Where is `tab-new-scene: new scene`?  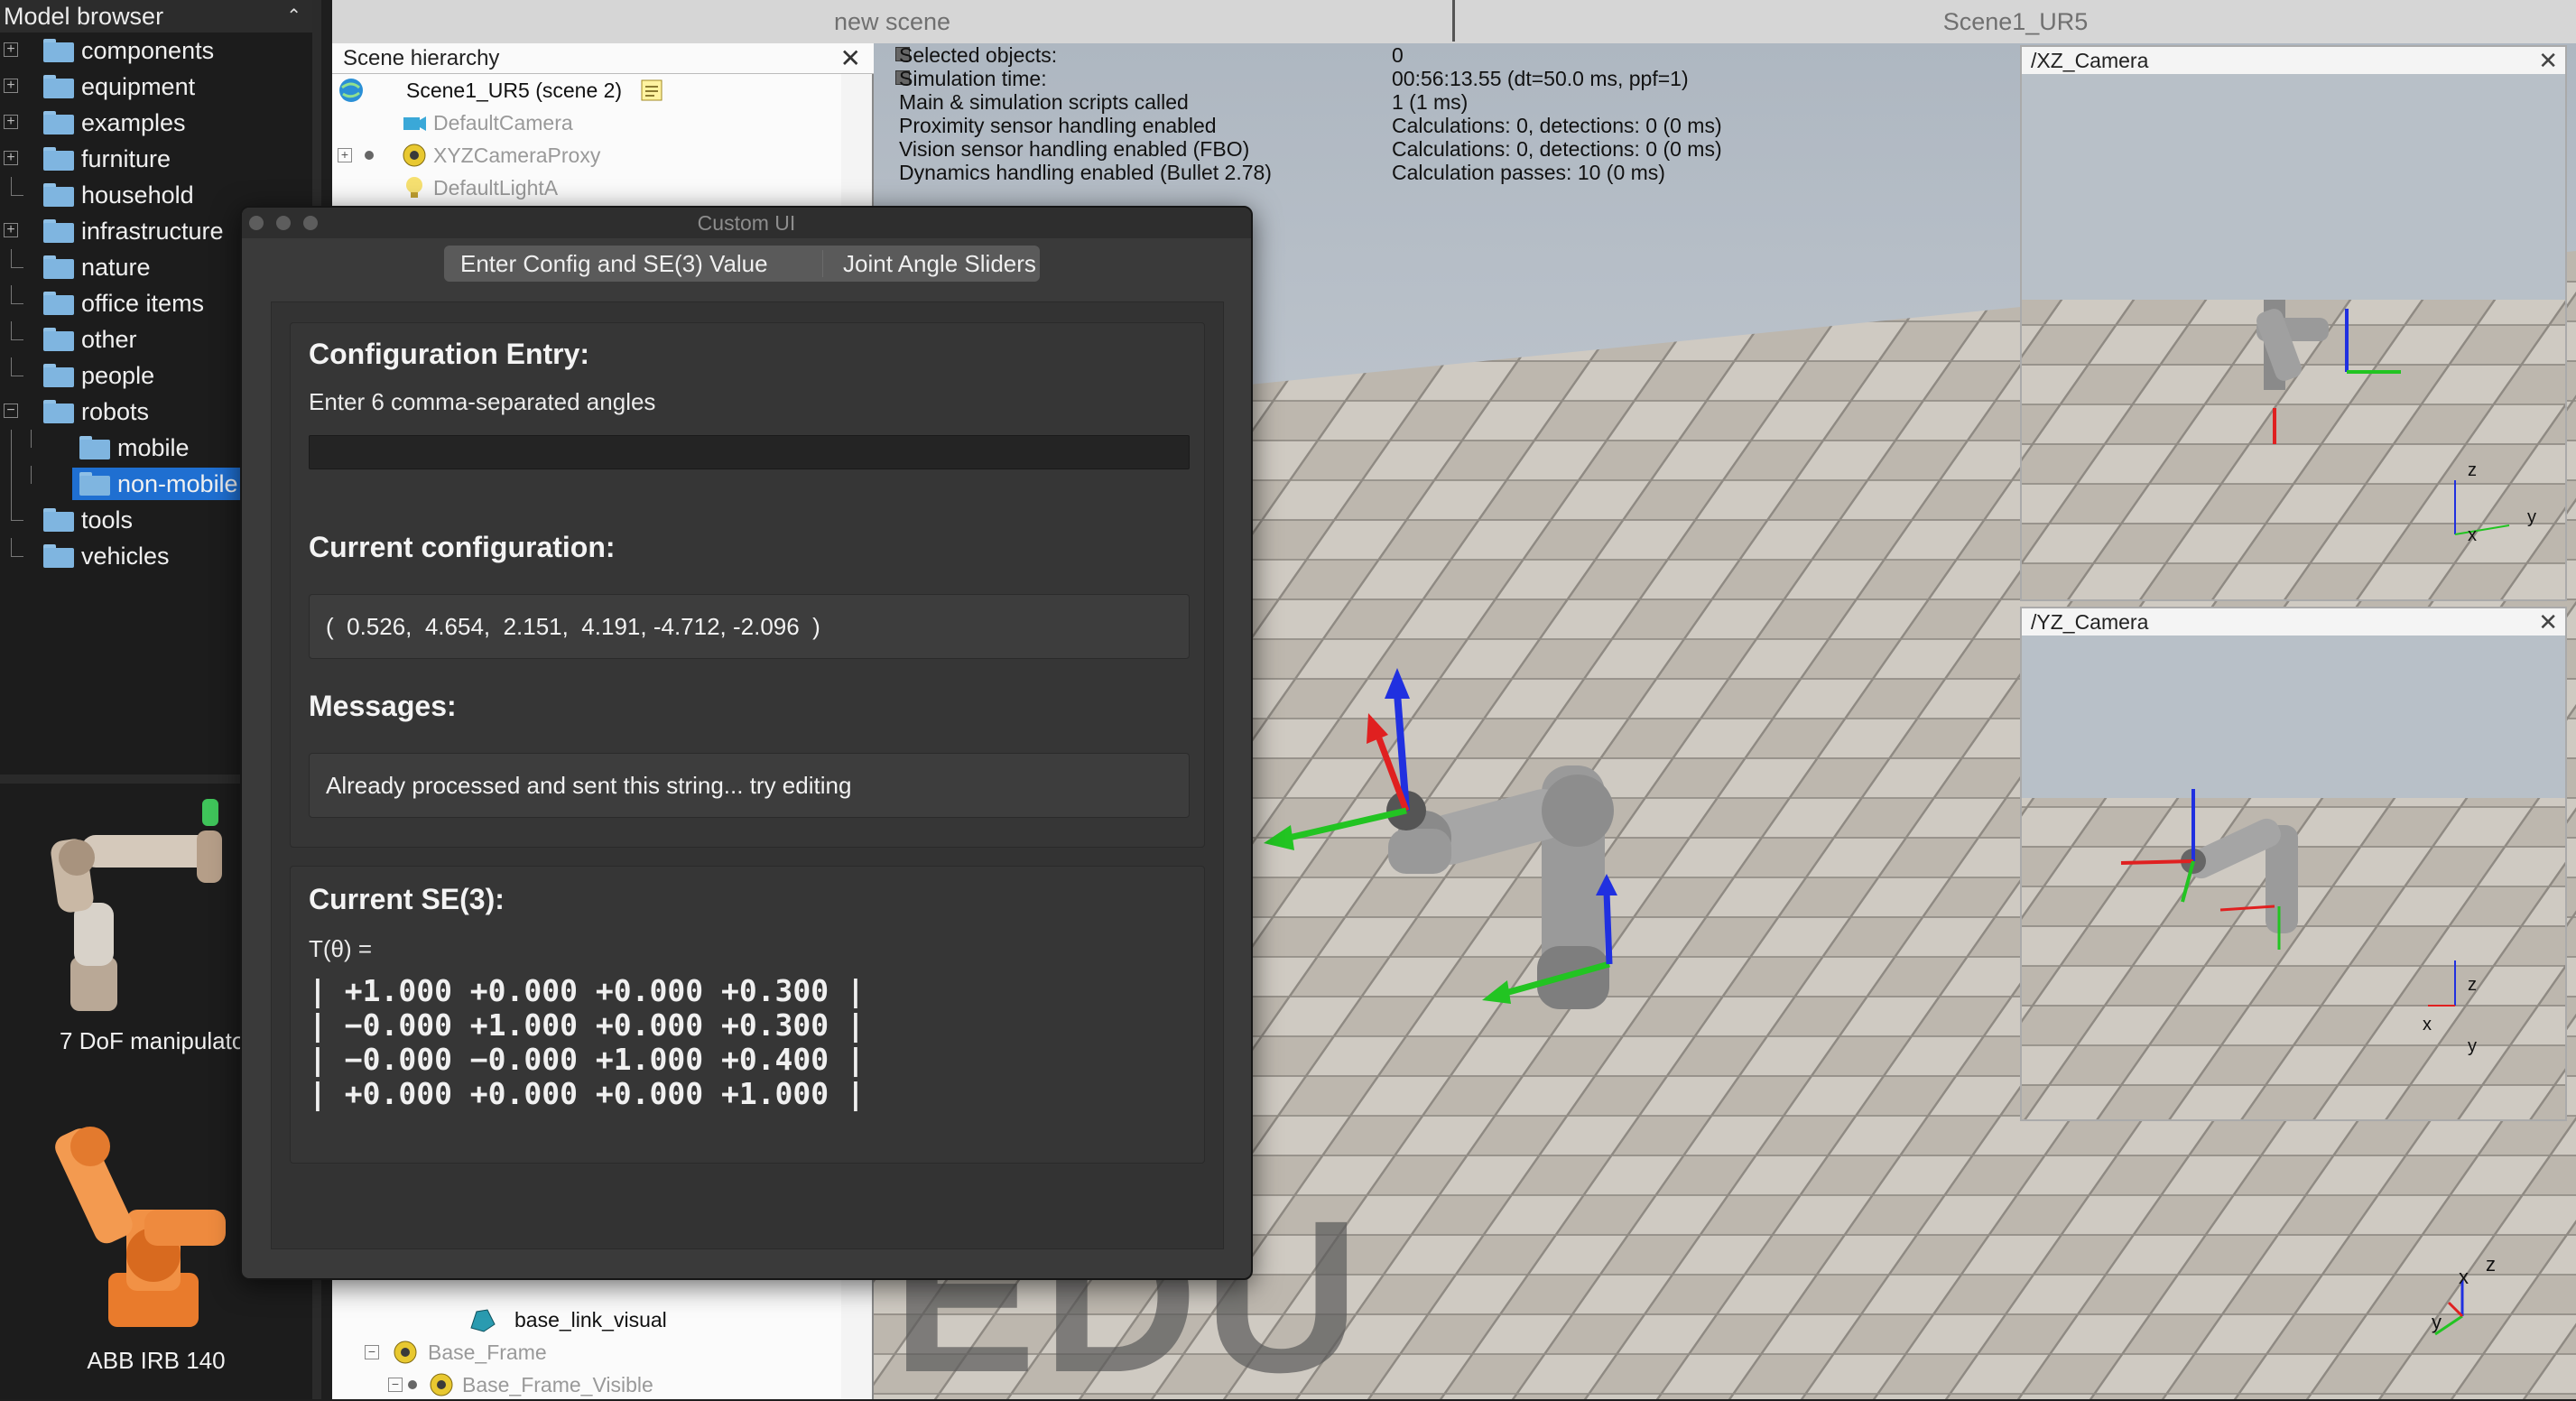 tab-new-scene: new scene is located at coordinates (893, 21).